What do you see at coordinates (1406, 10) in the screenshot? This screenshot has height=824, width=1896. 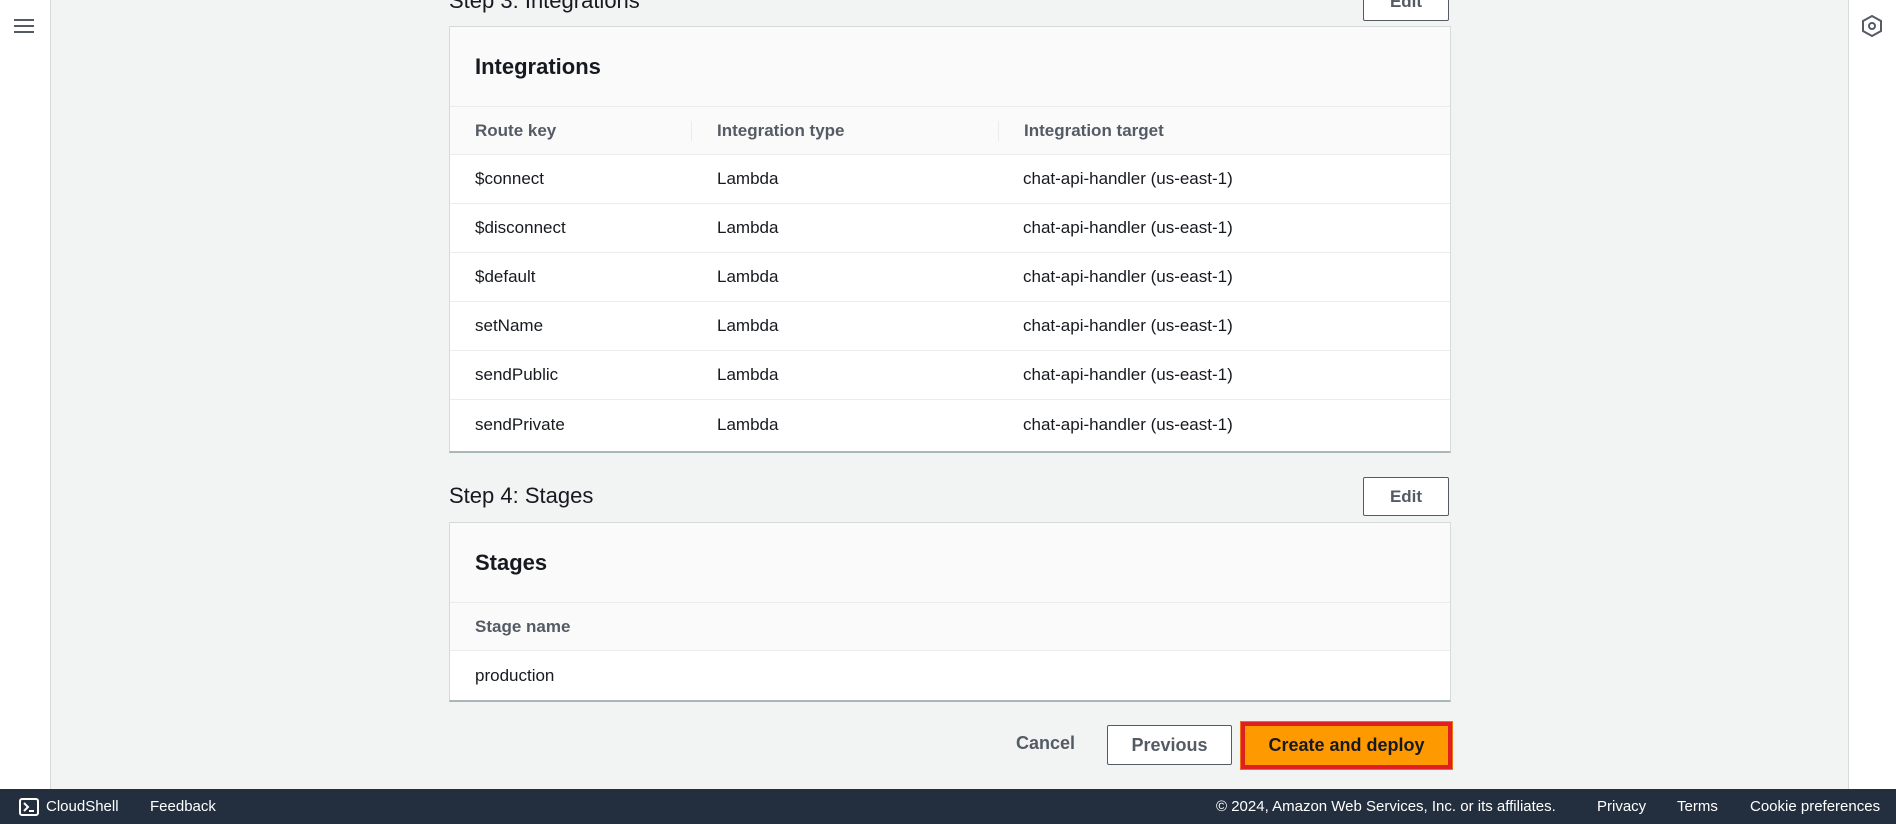 I see `edit-integrations-button: Edit` at bounding box center [1406, 10].